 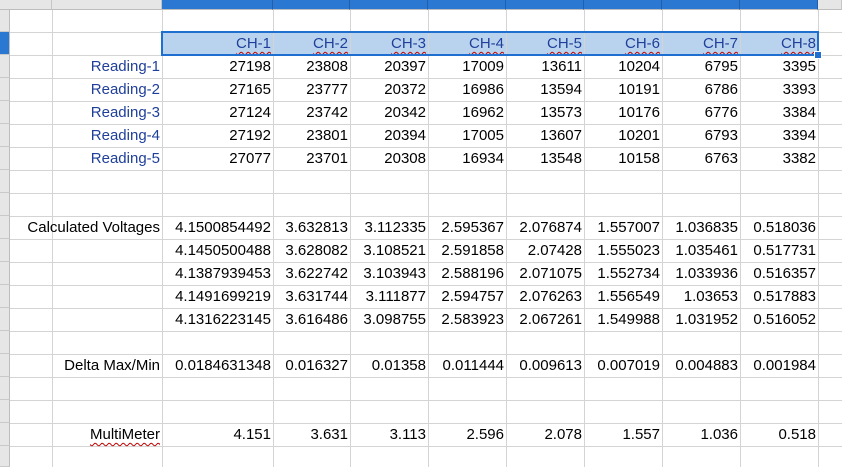 I want to click on voltage-value: 2.588196, so click(x=467, y=274).